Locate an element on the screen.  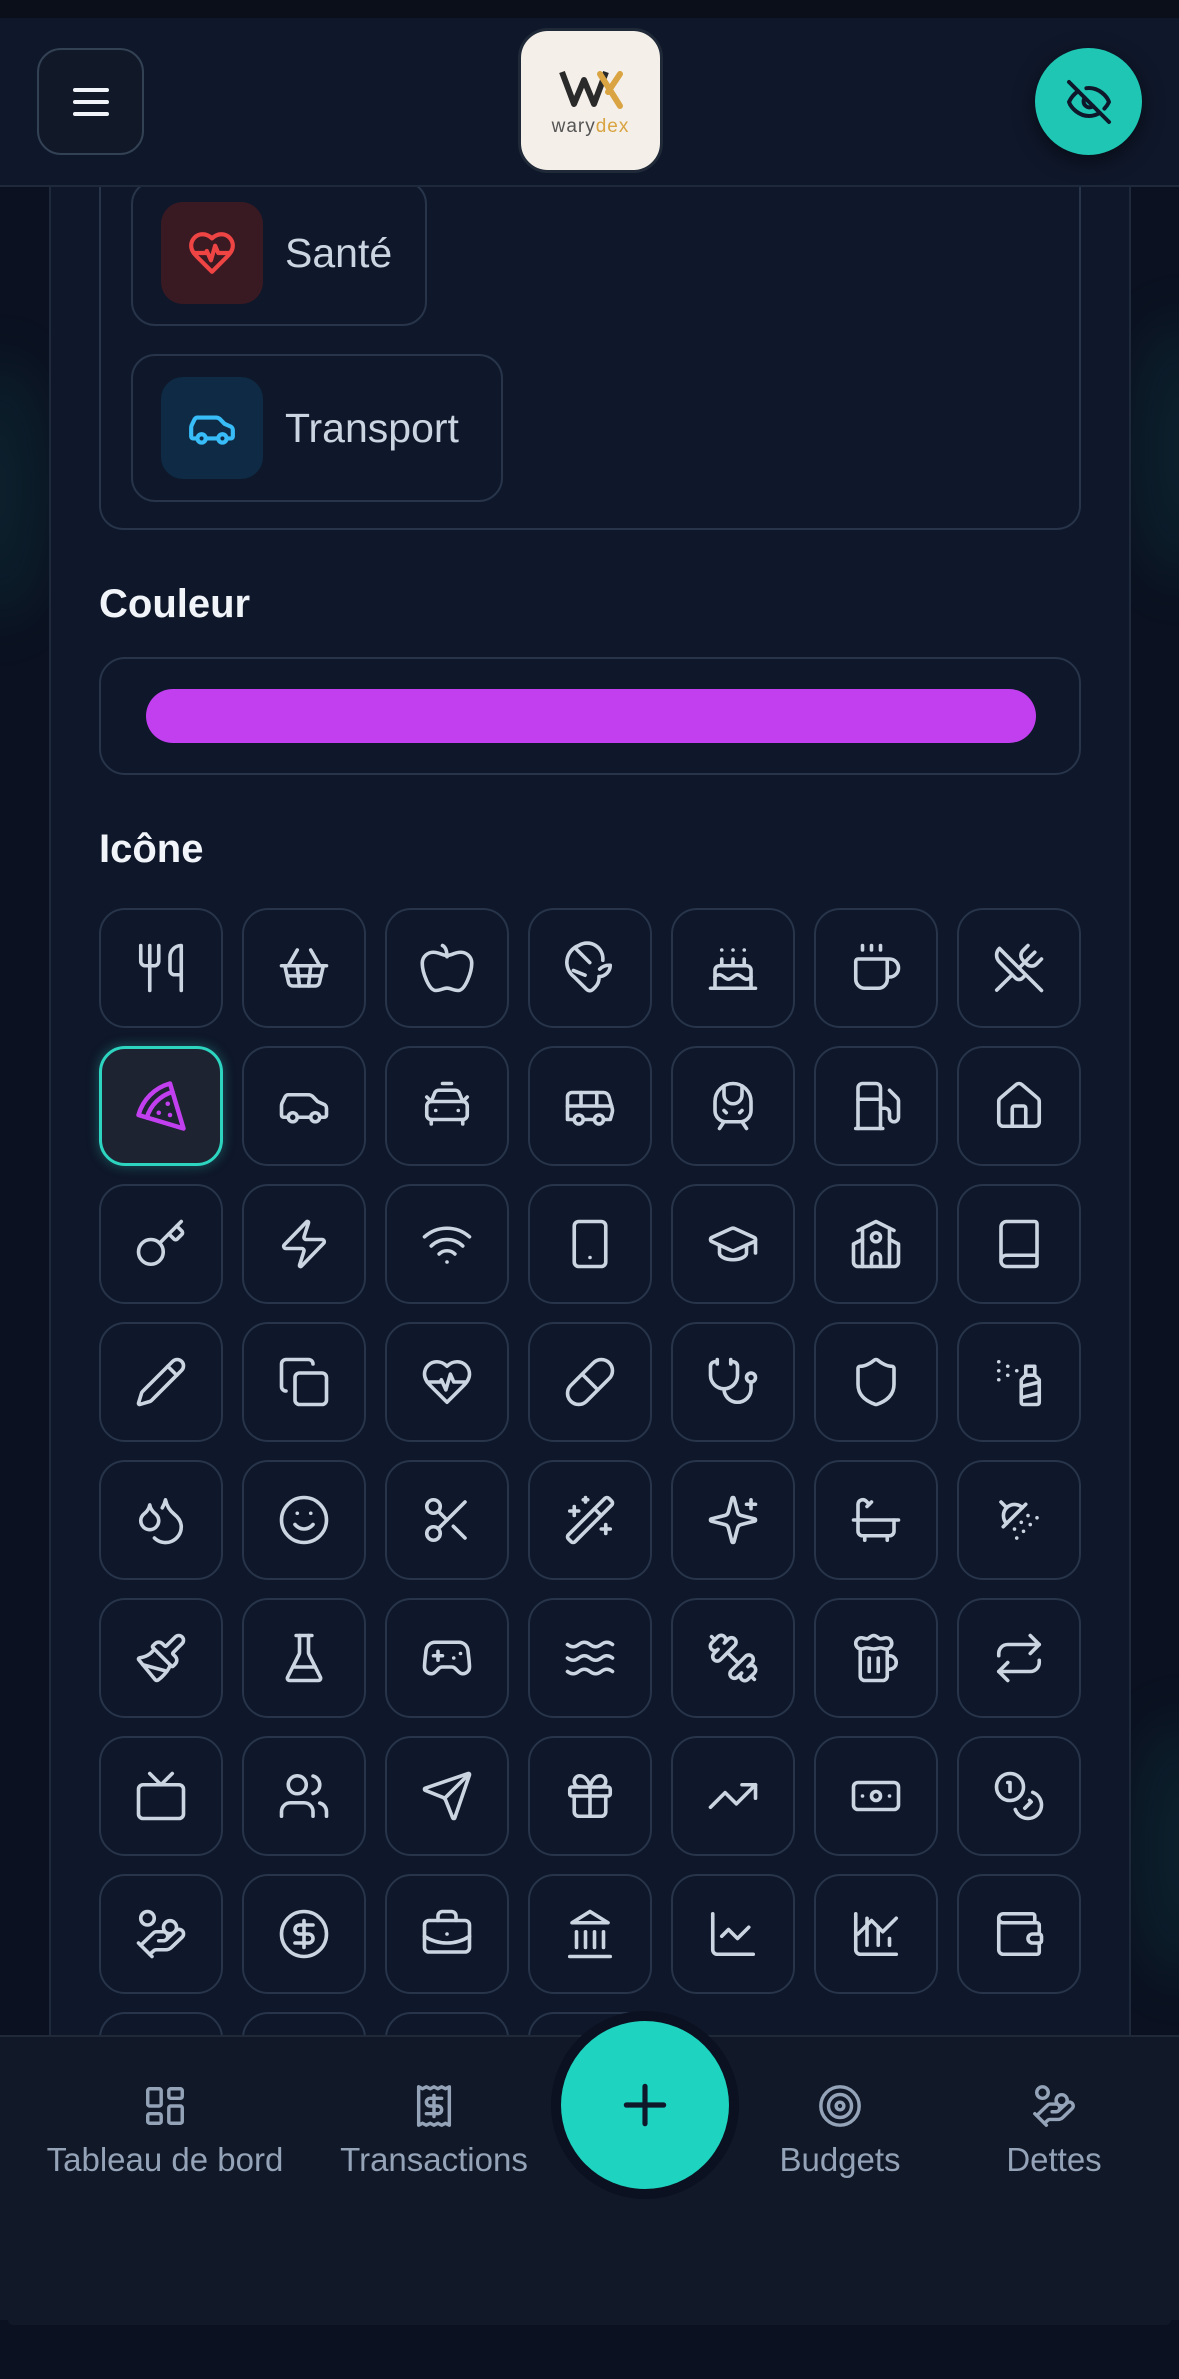
key-icon is located at coordinates (160, 1243).